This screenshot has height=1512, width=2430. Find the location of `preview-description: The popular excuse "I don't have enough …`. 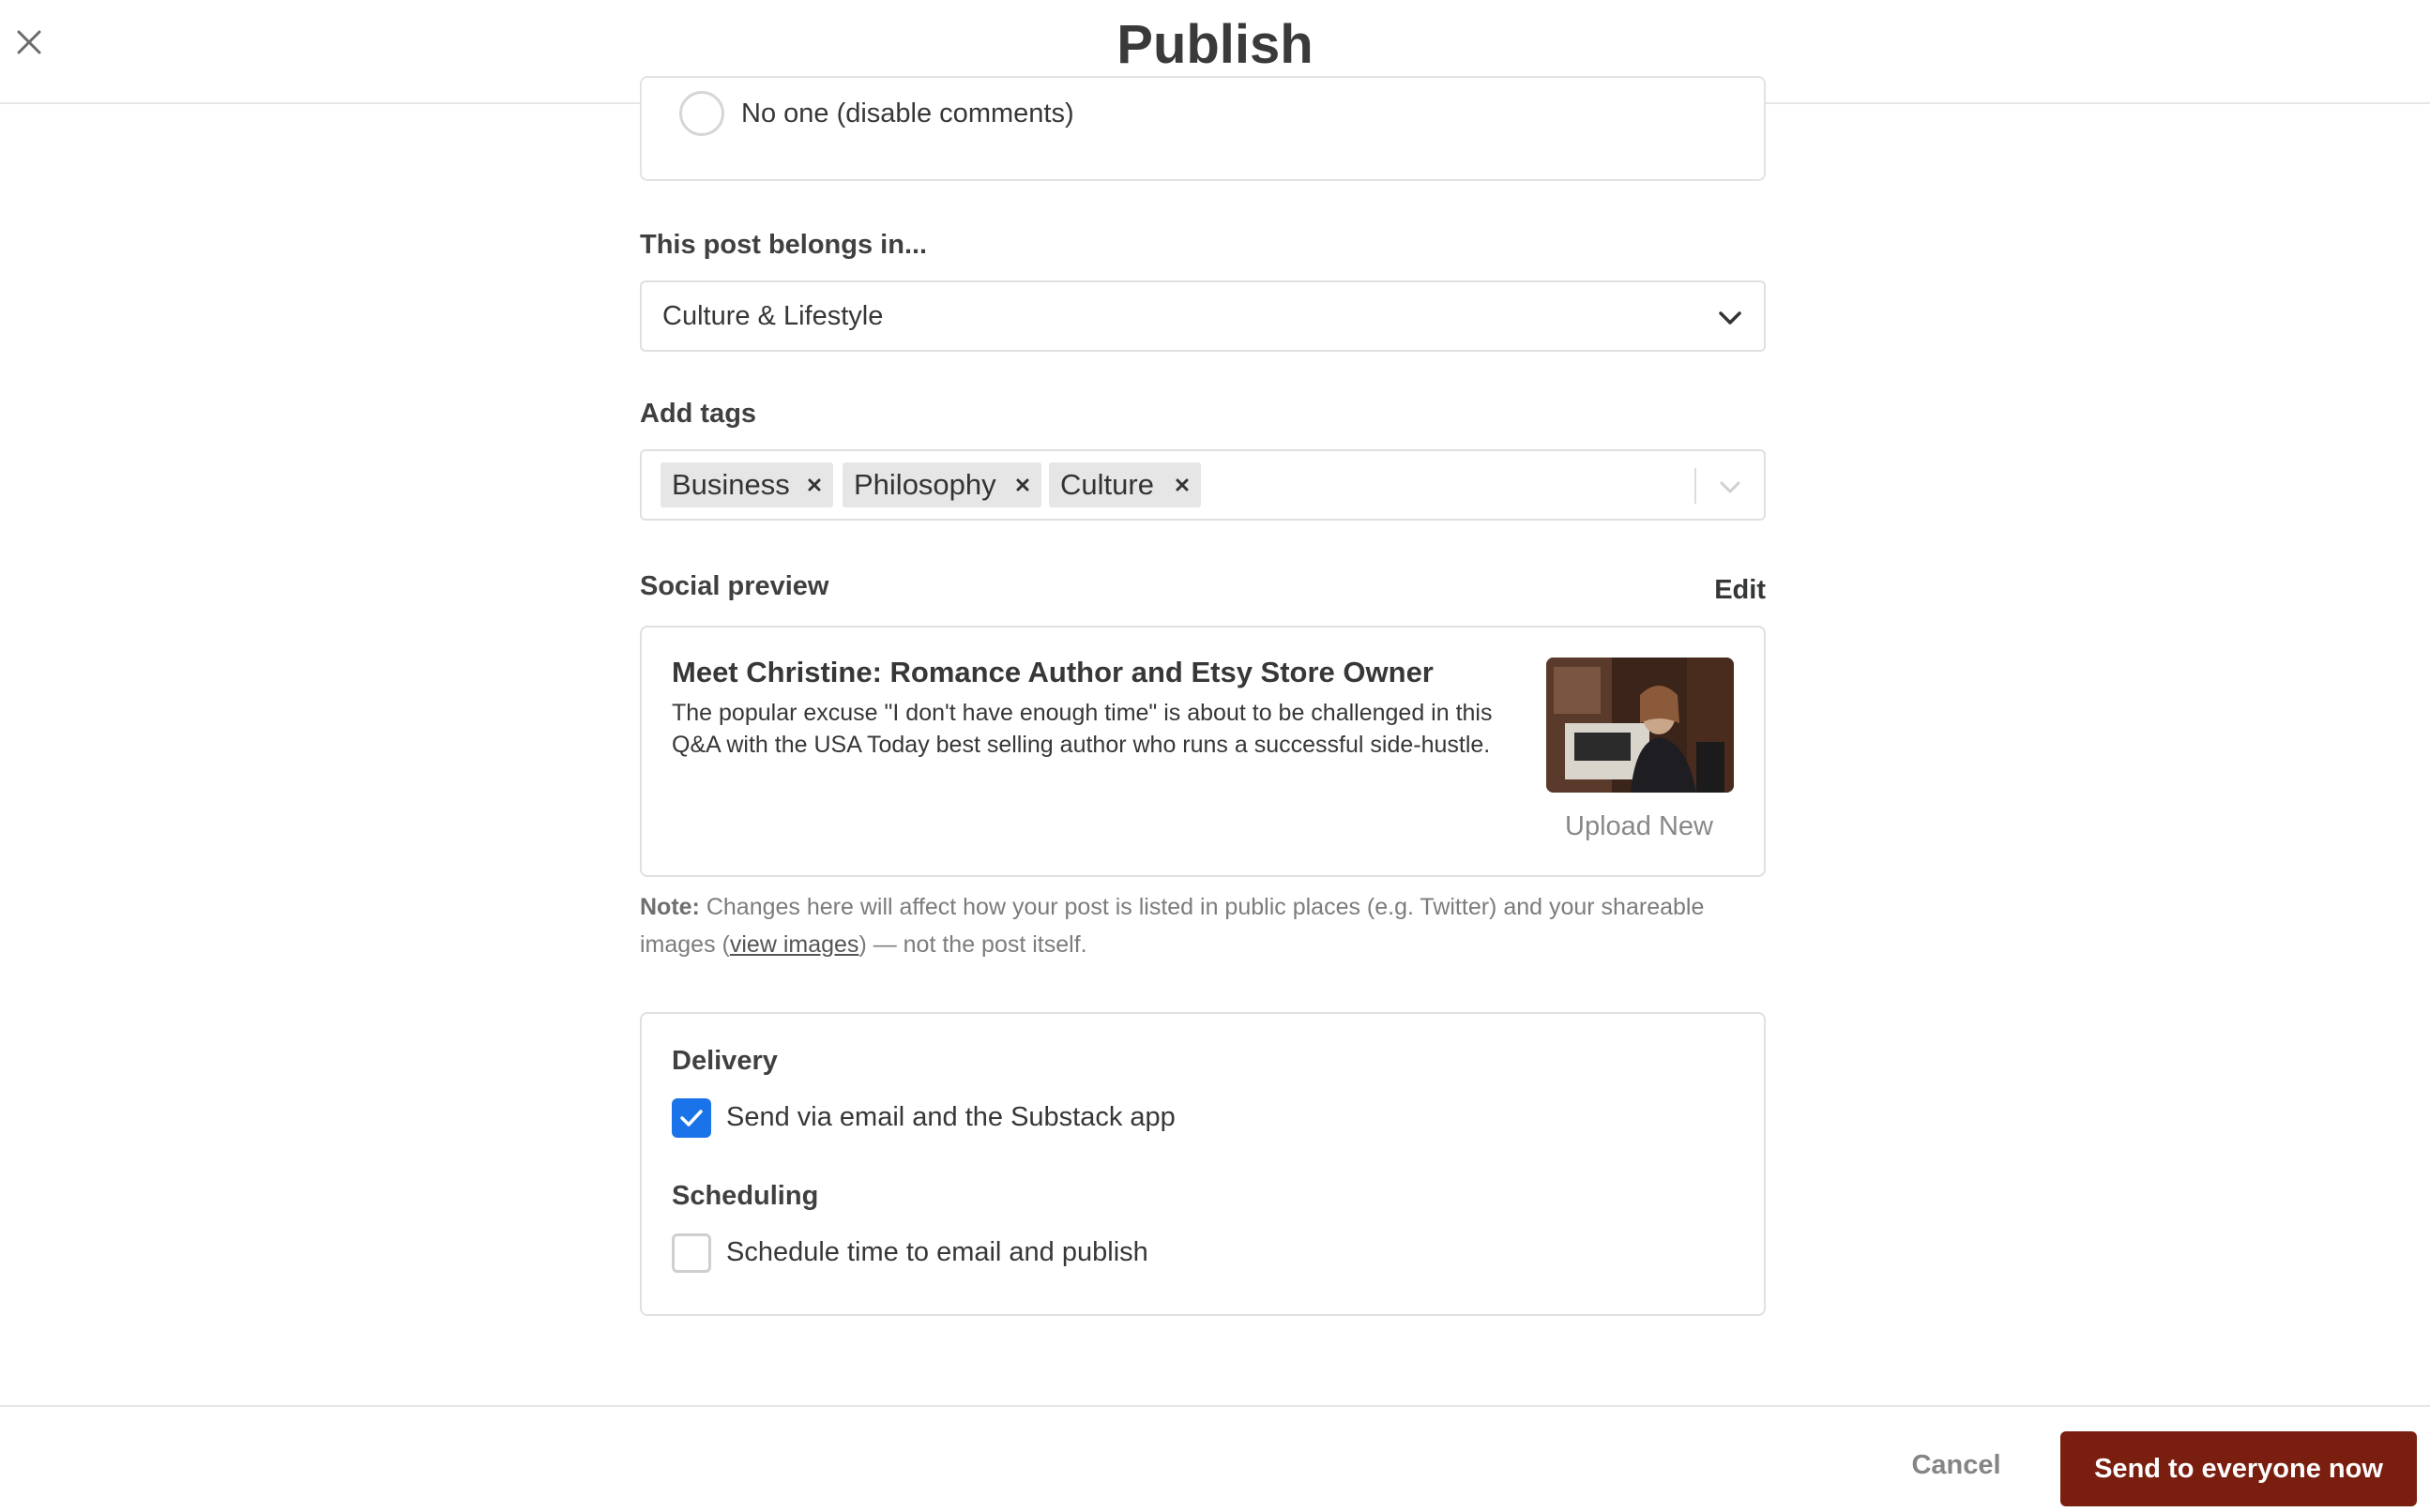

preview-description: The popular excuse "I don't have enough … is located at coordinates (1082, 729).